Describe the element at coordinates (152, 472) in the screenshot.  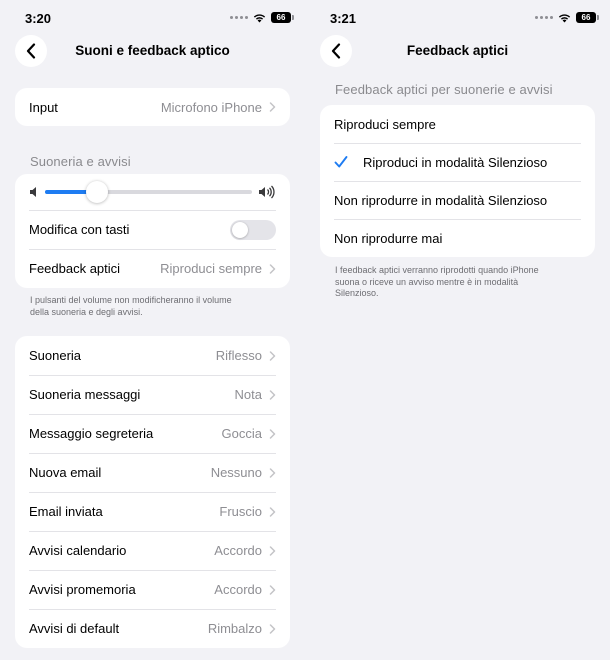
I see `sound-row-new-mail: Nuova email Nessuno` at that location.